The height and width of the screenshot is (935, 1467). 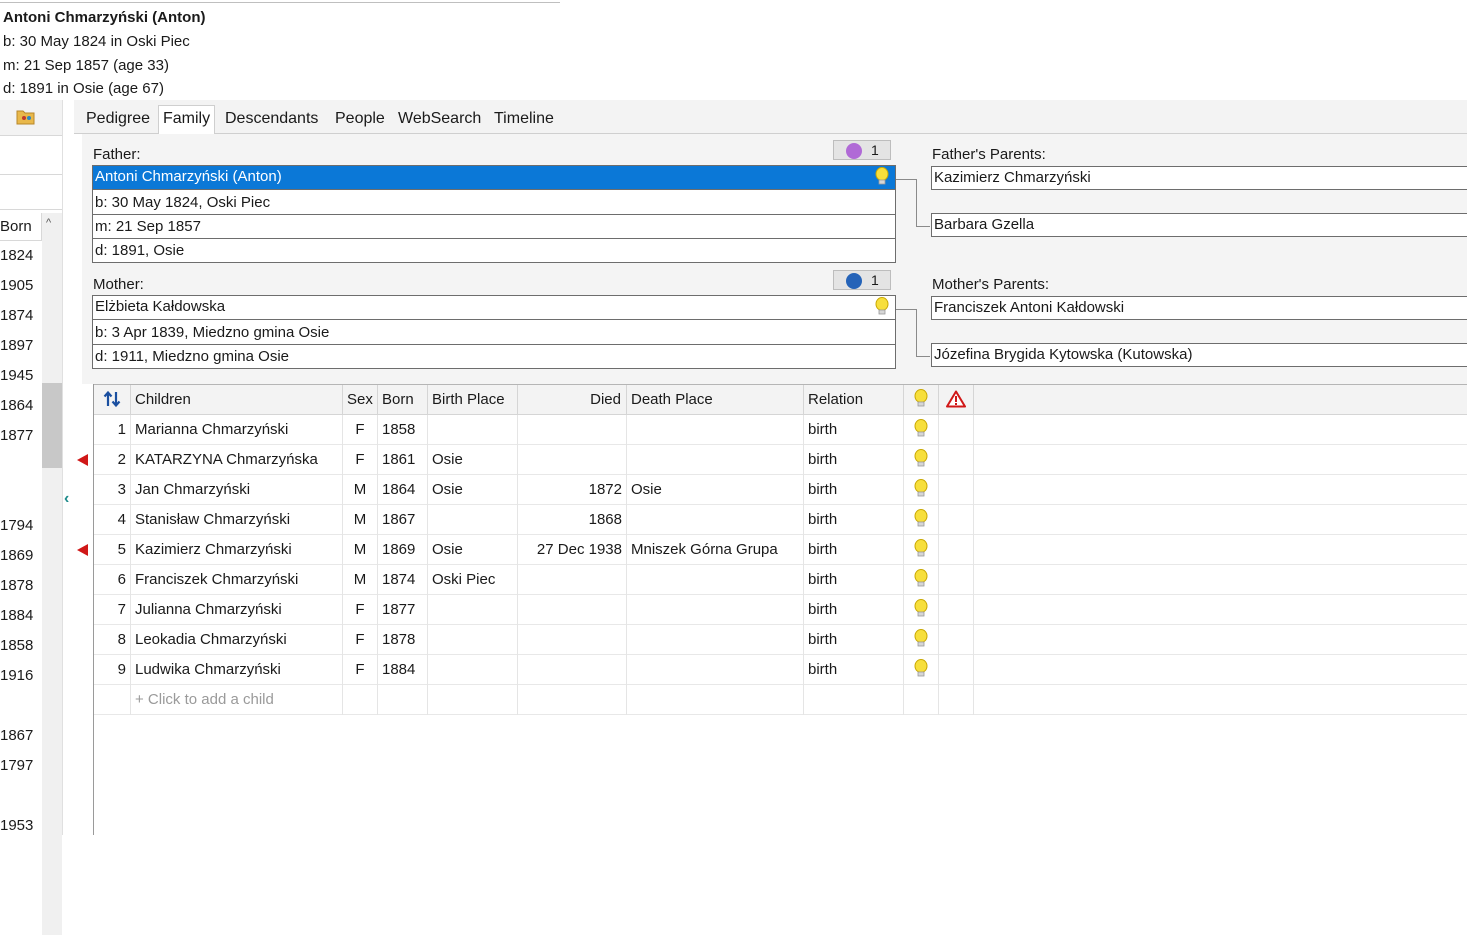 What do you see at coordinates (52, 574) in the screenshot?
I see `left-scrollbar: ^` at bounding box center [52, 574].